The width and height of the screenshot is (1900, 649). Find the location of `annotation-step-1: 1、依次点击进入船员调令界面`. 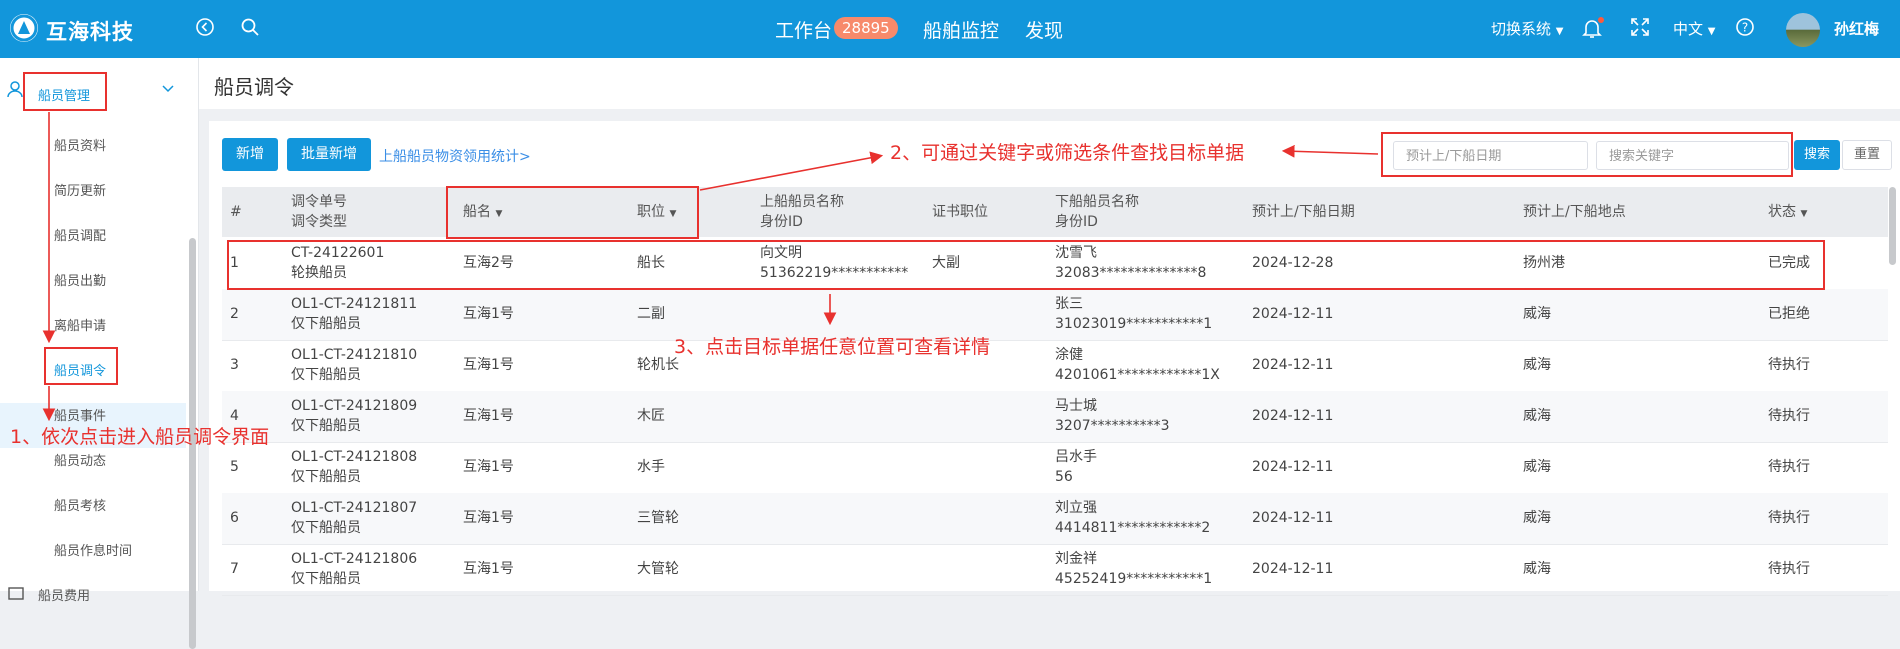

annotation-step-1: 1、依次点击进入船员调令界面 is located at coordinates (140, 437).